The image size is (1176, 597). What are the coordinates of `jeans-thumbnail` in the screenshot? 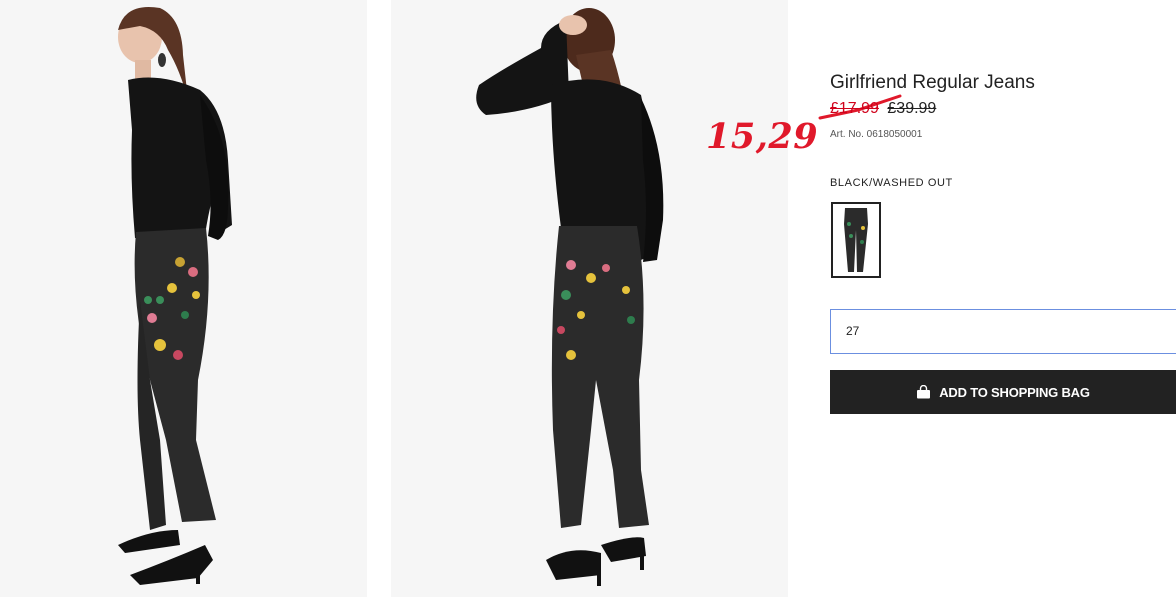 It's located at (856, 240).